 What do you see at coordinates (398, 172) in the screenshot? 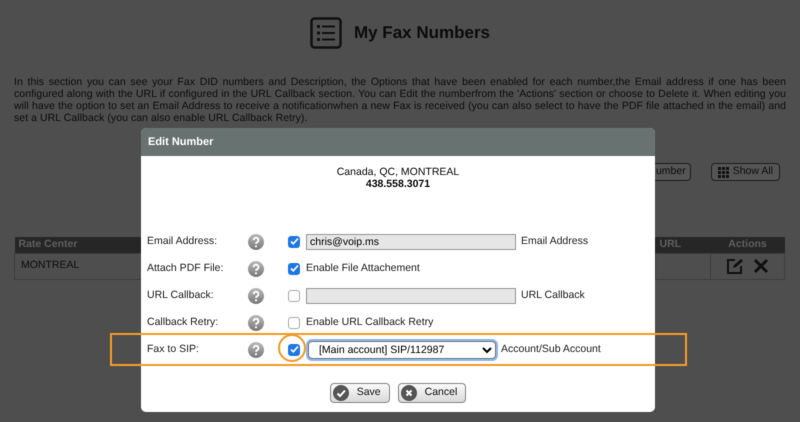
I see `location-text: Canada, QC, MONTREAL` at bounding box center [398, 172].